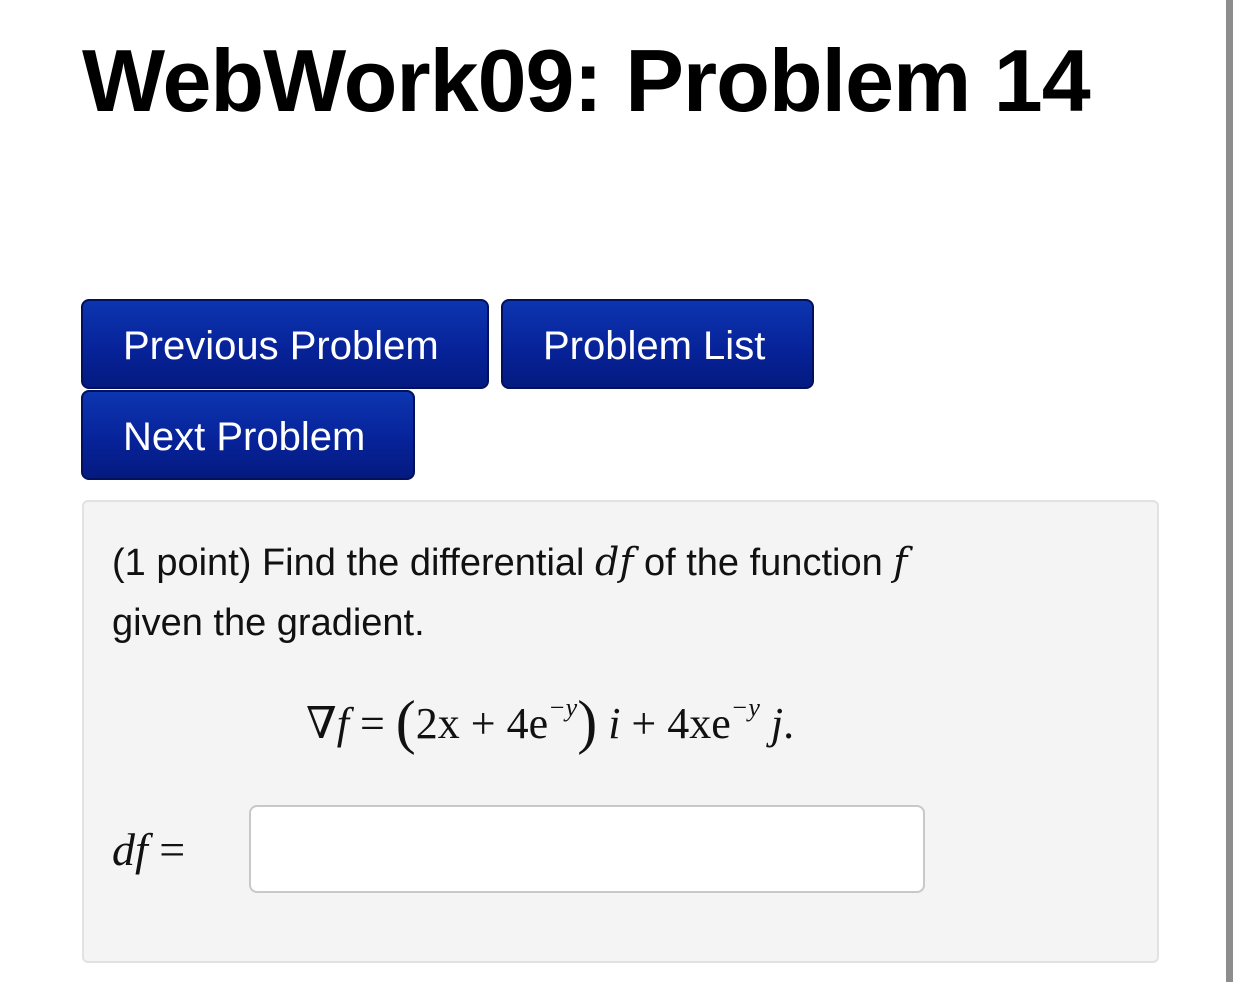 Image resolution: width=1242 pixels, height=982 pixels. Describe the element at coordinates (563, 707) in the screenshot. I see `formula-exp1: −y` at that location.